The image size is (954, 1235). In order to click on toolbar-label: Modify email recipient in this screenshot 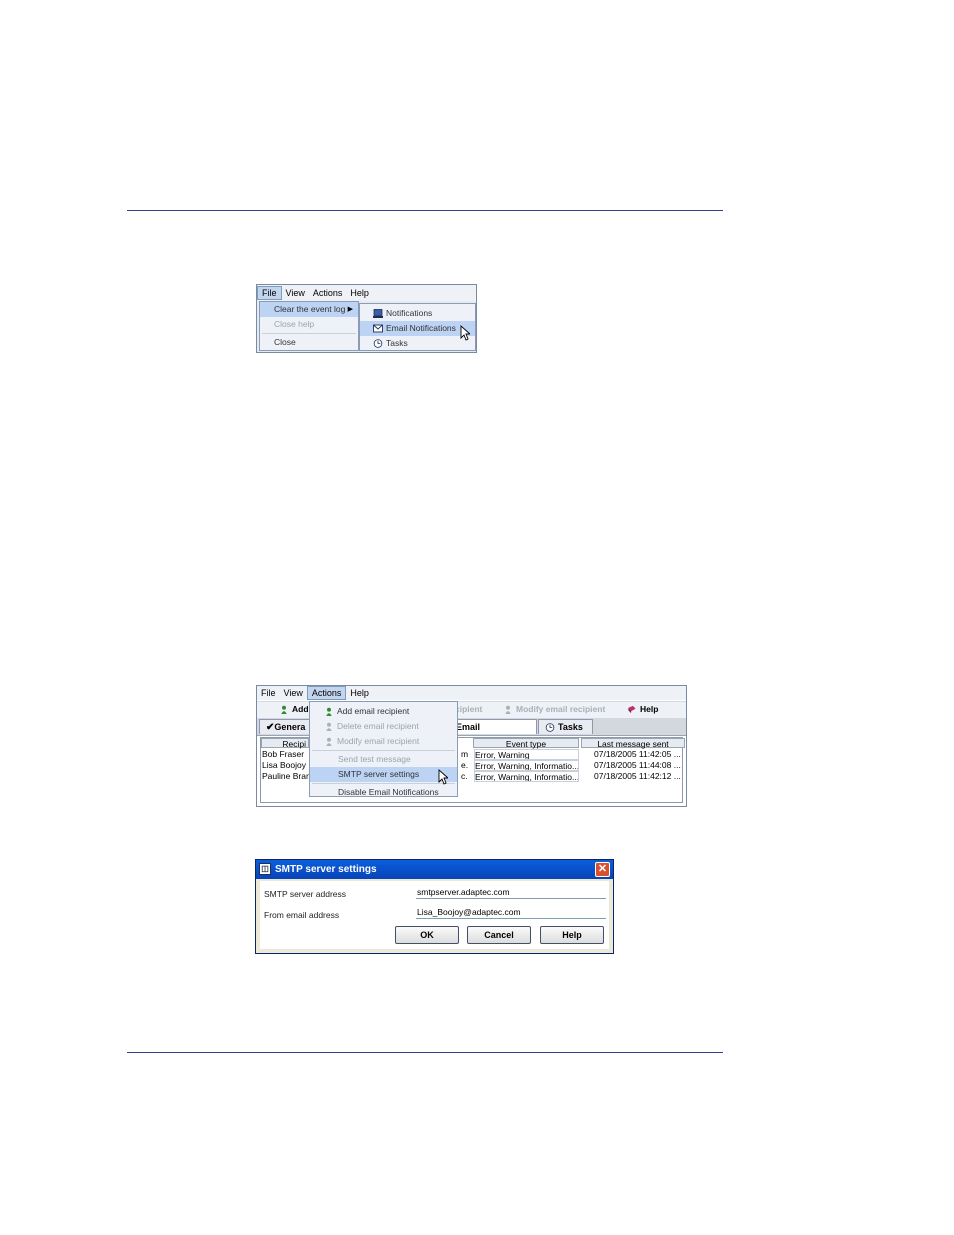, I will do `click(561, 709)`.